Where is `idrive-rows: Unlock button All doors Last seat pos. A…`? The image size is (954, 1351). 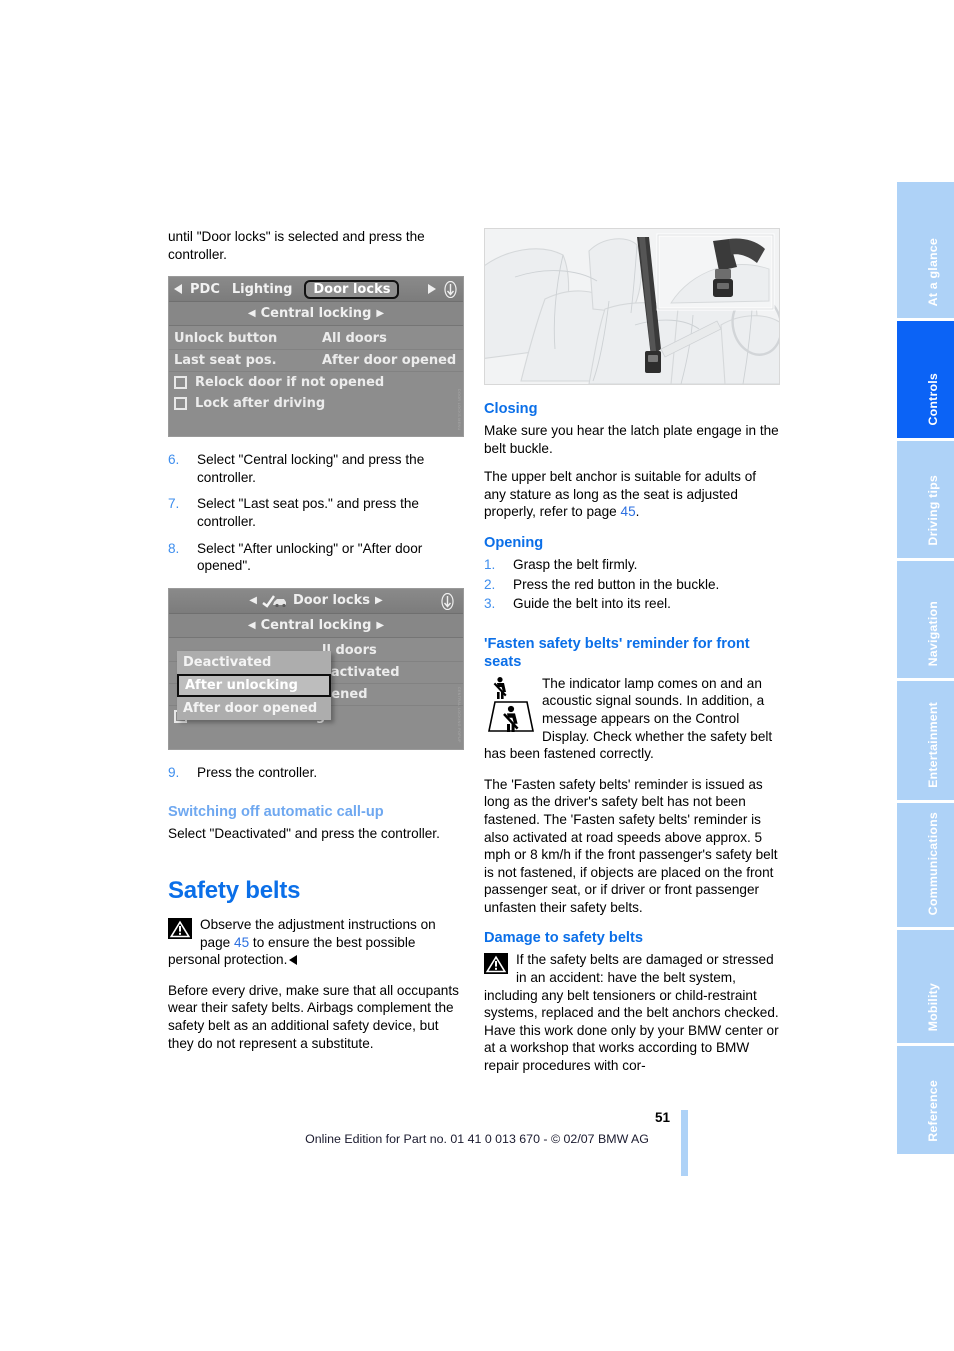
idrive-rows: Unlock button All doors Last seat pos. A… is located at coordinates (316, 381).